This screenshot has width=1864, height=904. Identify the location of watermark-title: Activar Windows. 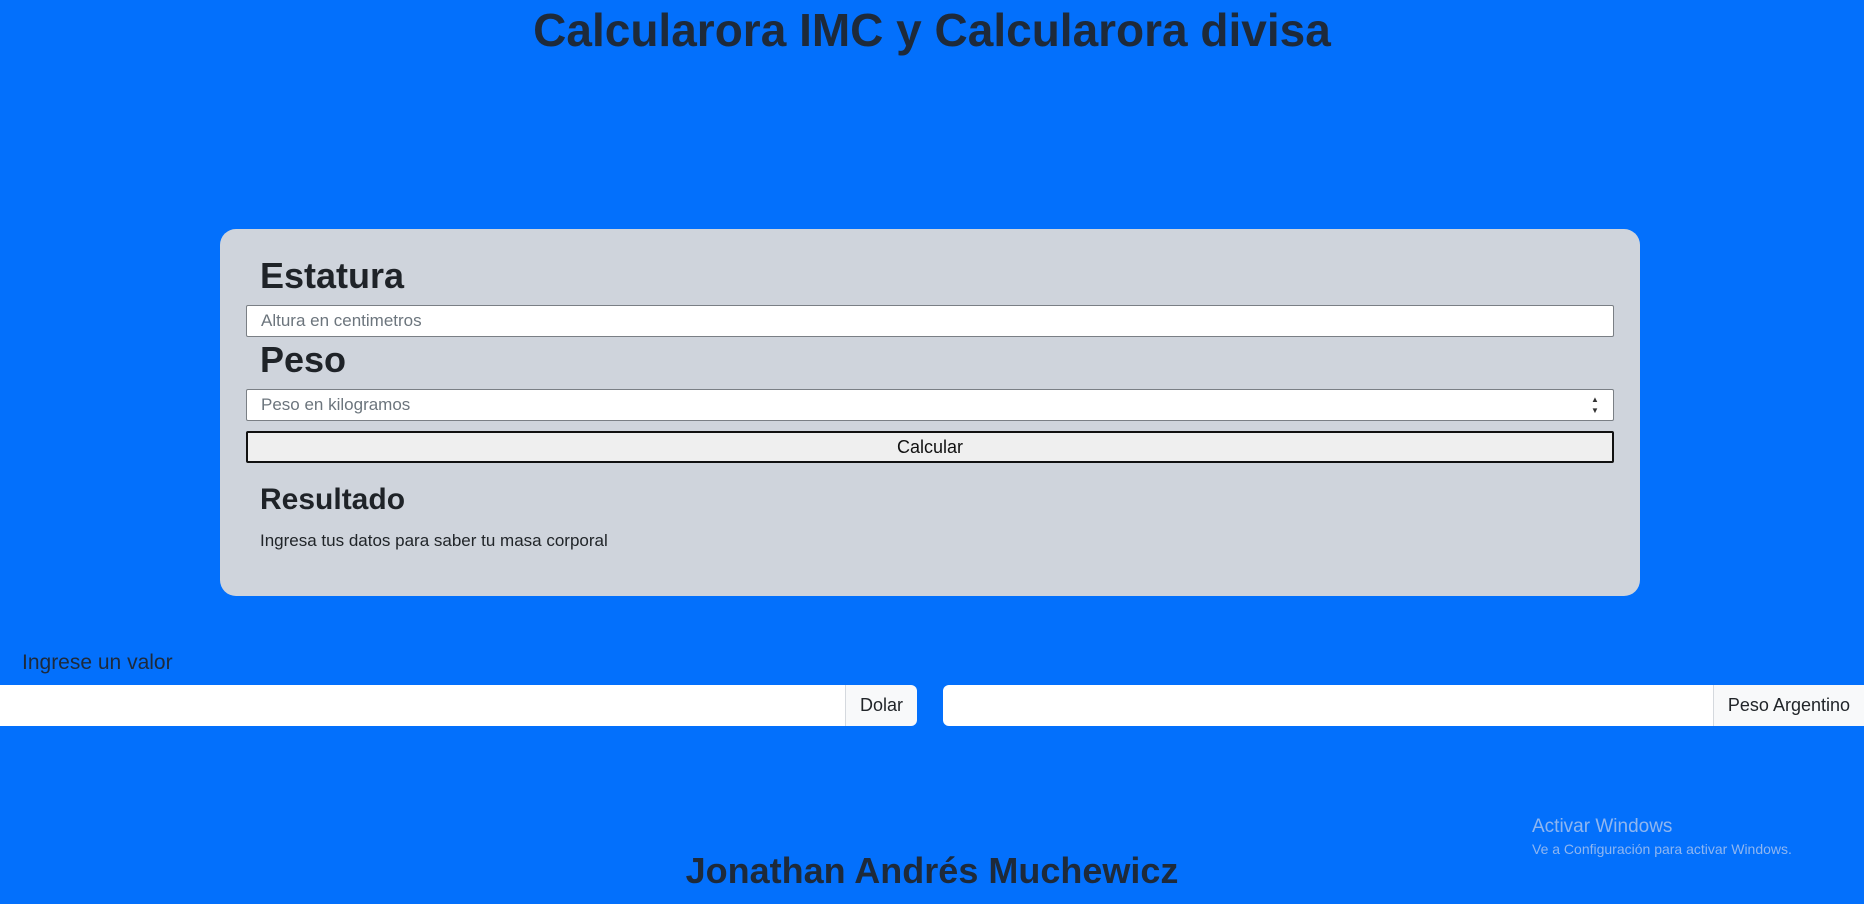
(1602, 826).